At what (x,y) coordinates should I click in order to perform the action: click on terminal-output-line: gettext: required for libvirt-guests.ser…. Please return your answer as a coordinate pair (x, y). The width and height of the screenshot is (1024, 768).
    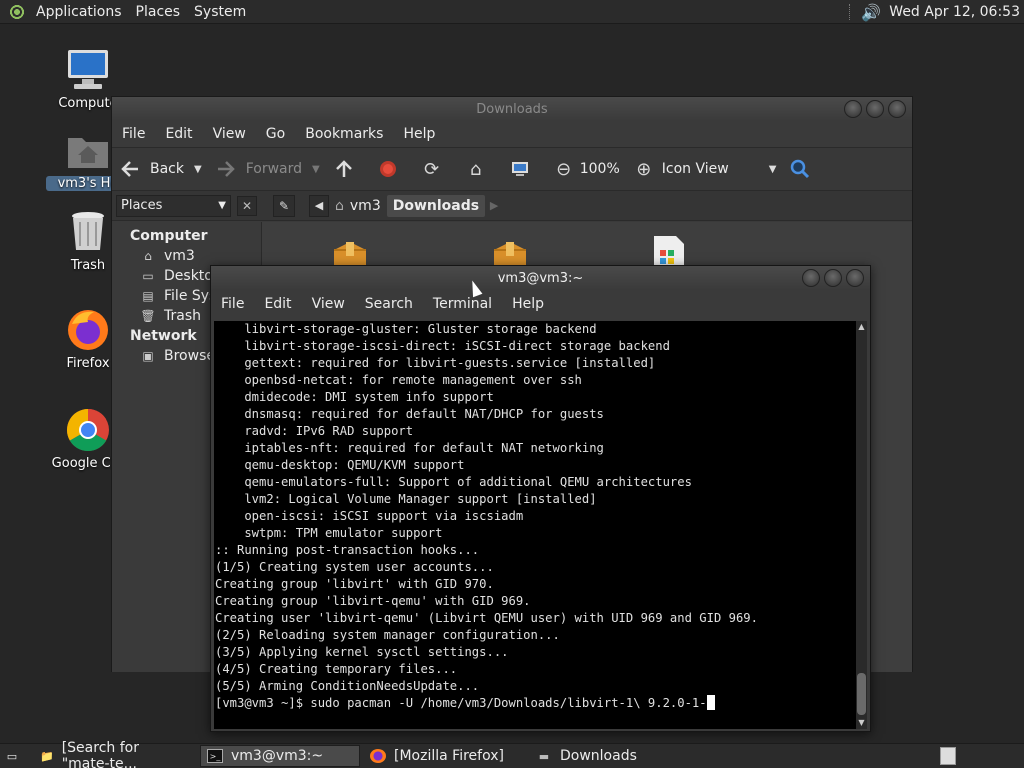
    Looking at the image, I should click on (435, 363).